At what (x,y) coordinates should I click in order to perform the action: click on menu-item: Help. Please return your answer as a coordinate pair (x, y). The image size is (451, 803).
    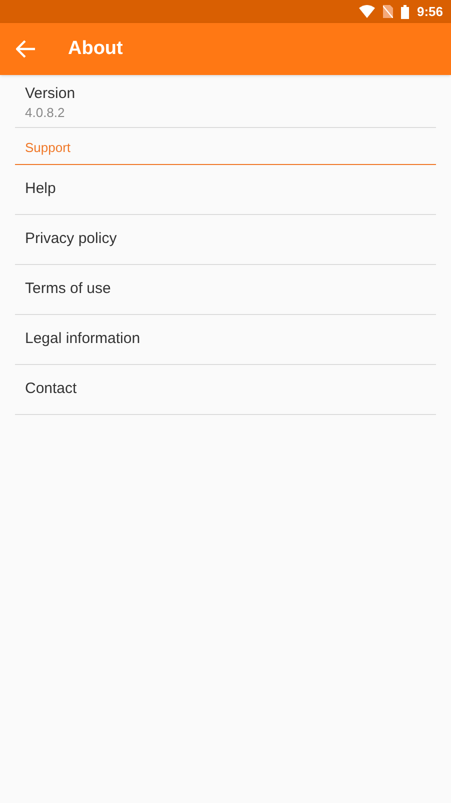
    Looking at the image, I should click on (225, 189).